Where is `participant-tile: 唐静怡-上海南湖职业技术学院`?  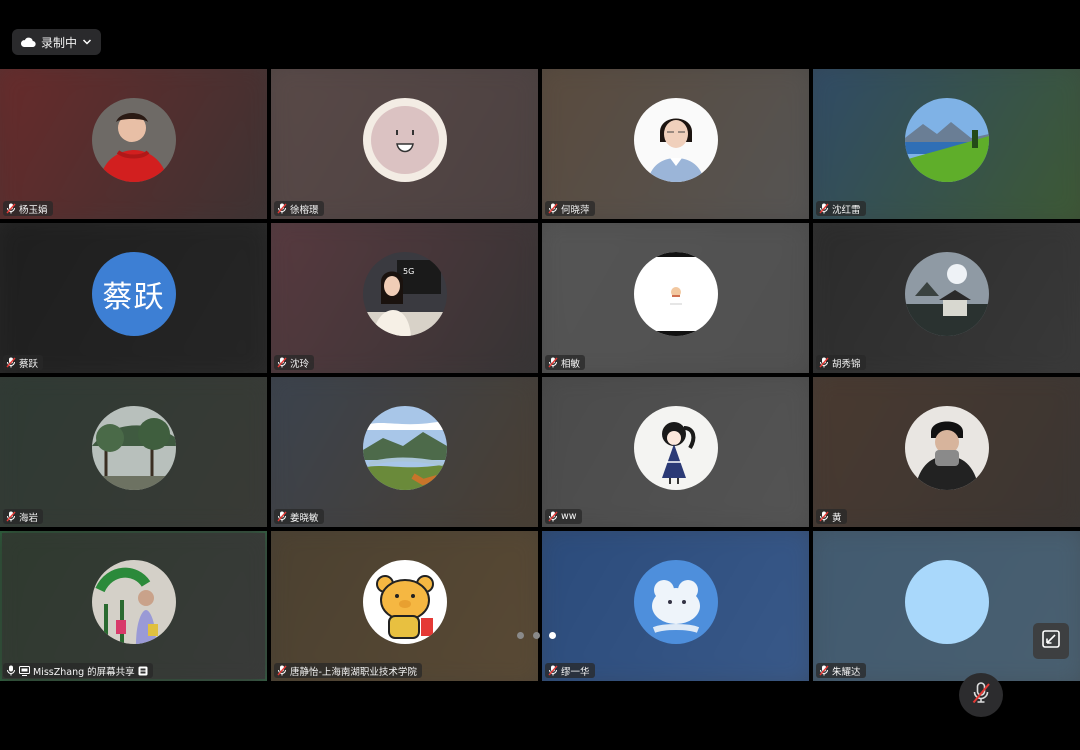 participant-tile: 唐静怡-上海南湖职业技术学院 is located at coordinates (404, 606).